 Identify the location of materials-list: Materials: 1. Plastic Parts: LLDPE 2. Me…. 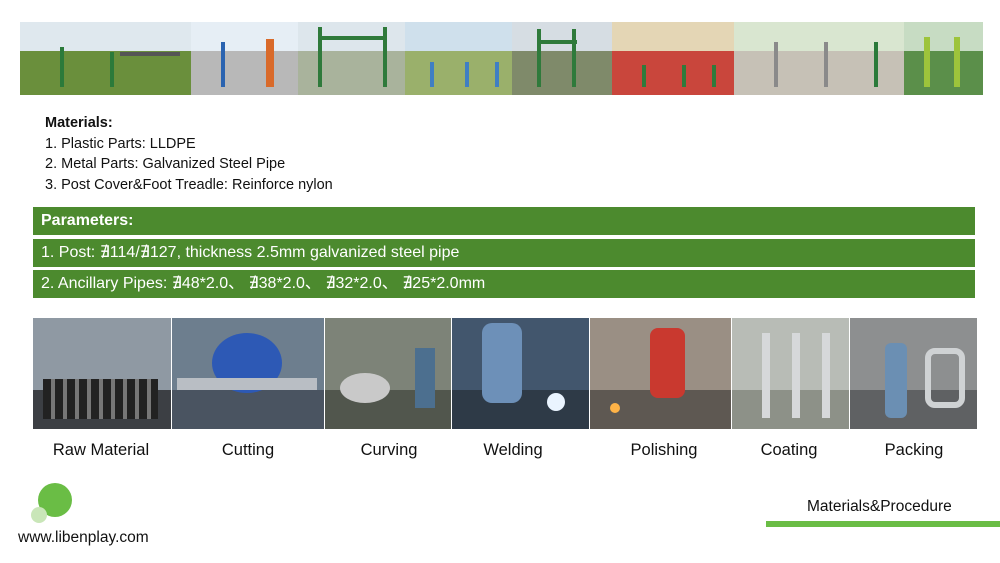
(189, 154).